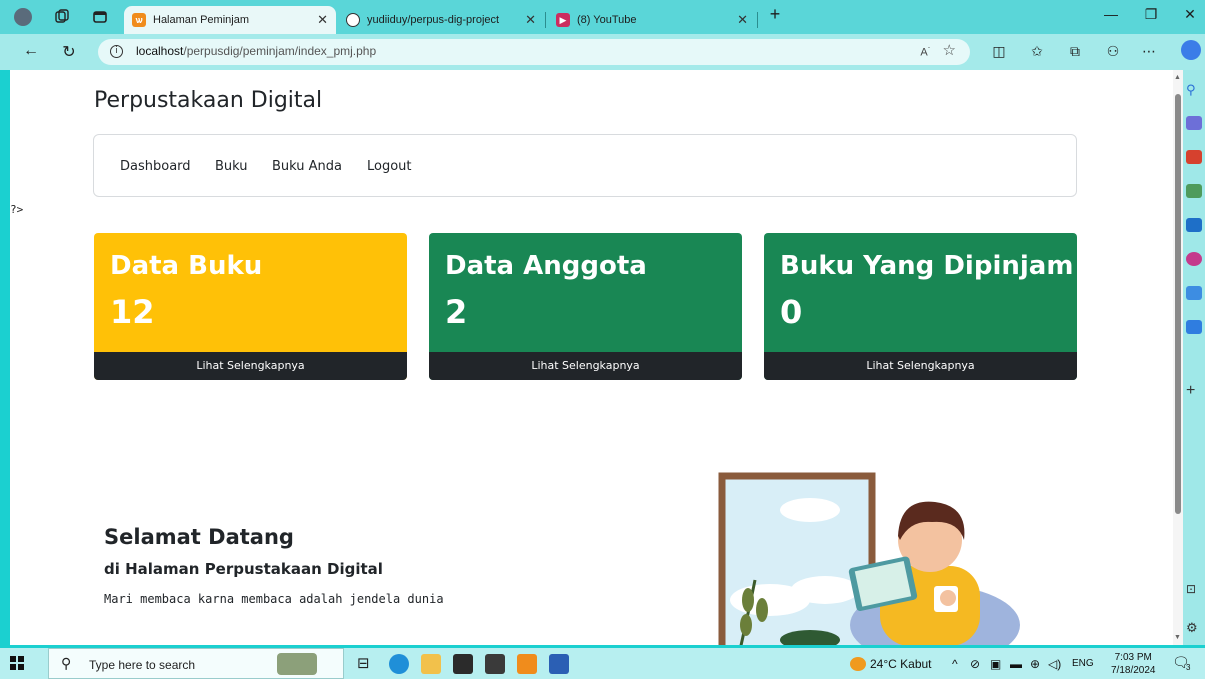 Image resolution: width=1205 pixels, height=679 pixels. I want to click on settings-gear-icon: ⚙, so click(1194, 627).